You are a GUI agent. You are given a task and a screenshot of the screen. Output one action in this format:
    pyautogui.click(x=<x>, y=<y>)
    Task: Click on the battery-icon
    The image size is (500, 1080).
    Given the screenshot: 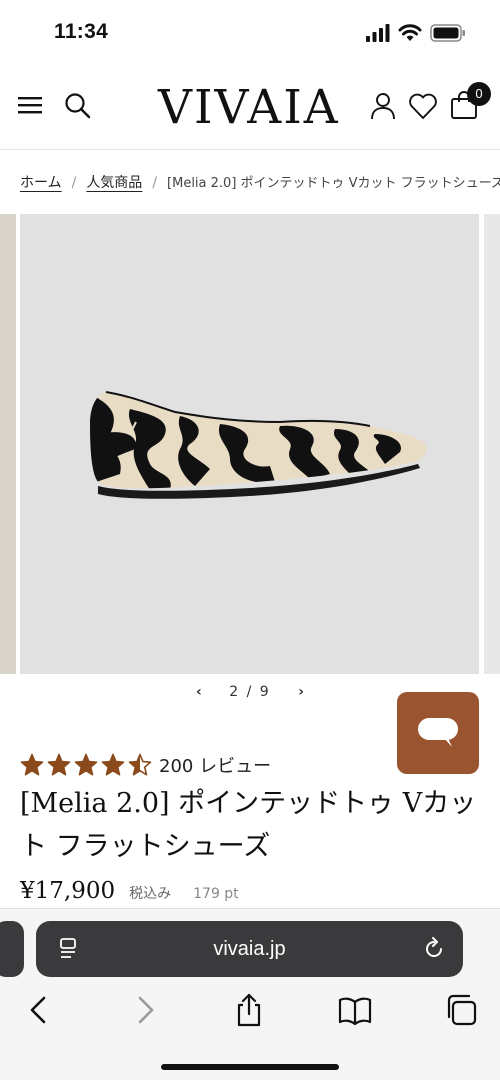 What is the action you would take?
    pyautogui.click(x=447, y=33)
    